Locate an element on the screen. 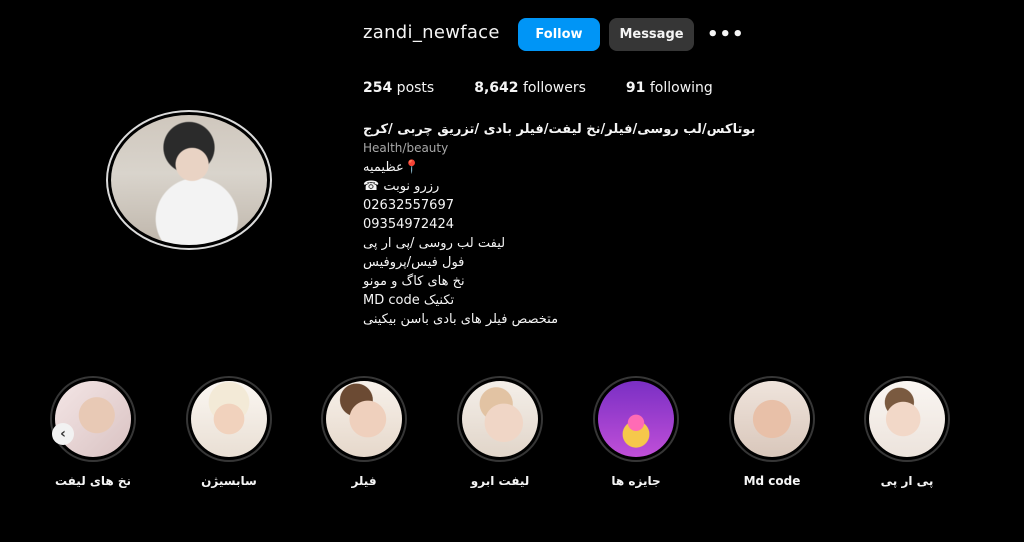 The height and width of the screenshot is (542, 1024). bio-line: 📍عظیمیه is located at coordinates (391, 167).